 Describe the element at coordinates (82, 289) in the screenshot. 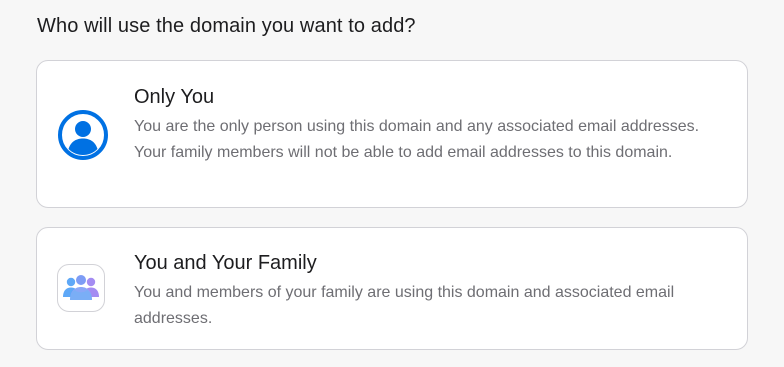

I see `family-icon` at that location.